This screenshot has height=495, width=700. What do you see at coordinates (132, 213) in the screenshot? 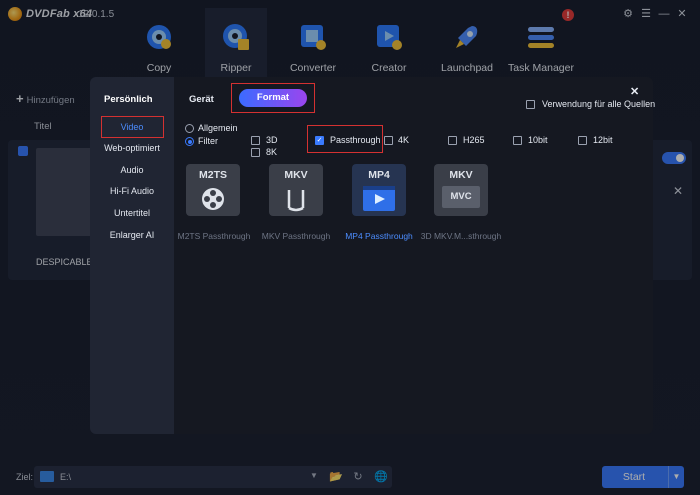
I see `sidebar-item-subtitle: Untertitel` at bounding box center [132, 213].